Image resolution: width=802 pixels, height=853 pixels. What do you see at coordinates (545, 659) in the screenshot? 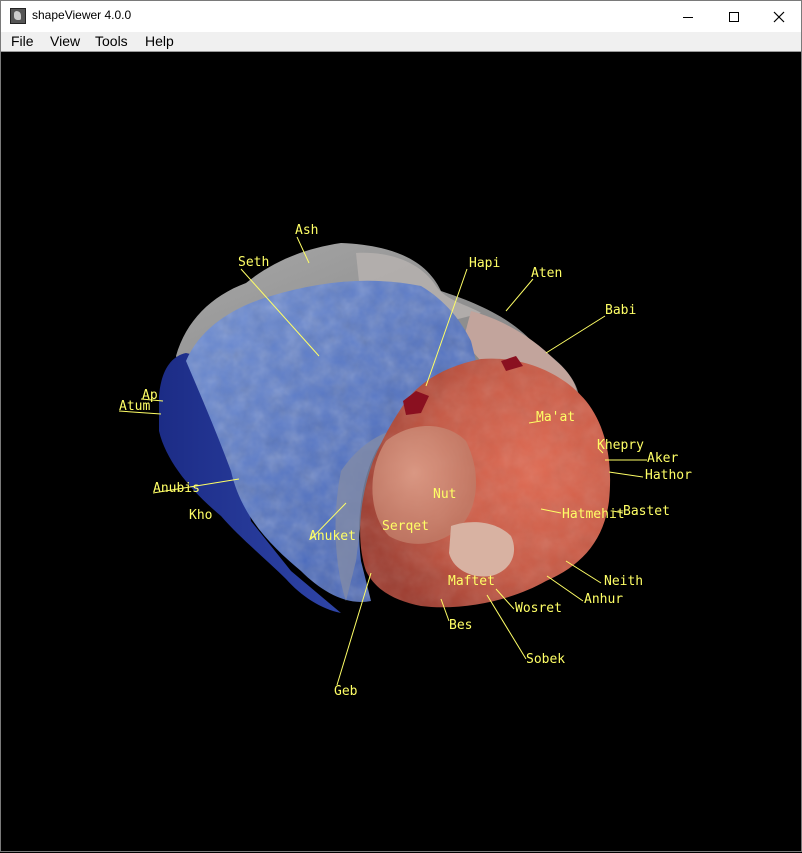
I see `label-sobek: Sobek` at bounding box center [545, 659].